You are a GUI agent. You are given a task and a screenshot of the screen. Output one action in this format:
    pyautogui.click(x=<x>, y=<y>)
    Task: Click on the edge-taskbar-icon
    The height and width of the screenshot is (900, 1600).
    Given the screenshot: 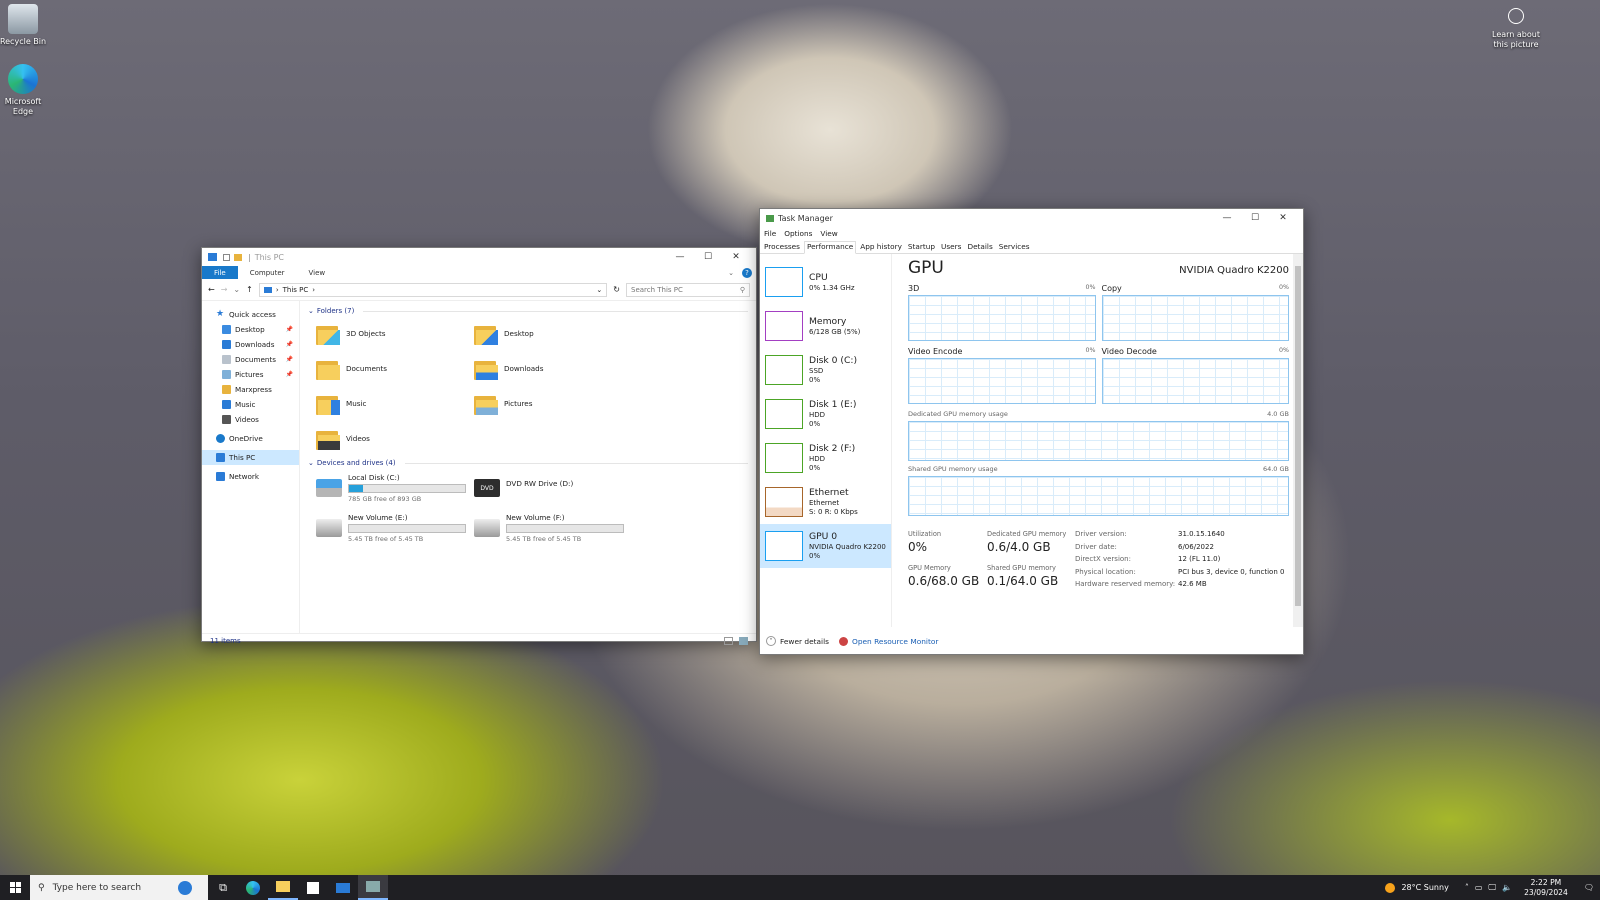 What is the action you would take?
    pyautogui.click(x=253, y=887)
    